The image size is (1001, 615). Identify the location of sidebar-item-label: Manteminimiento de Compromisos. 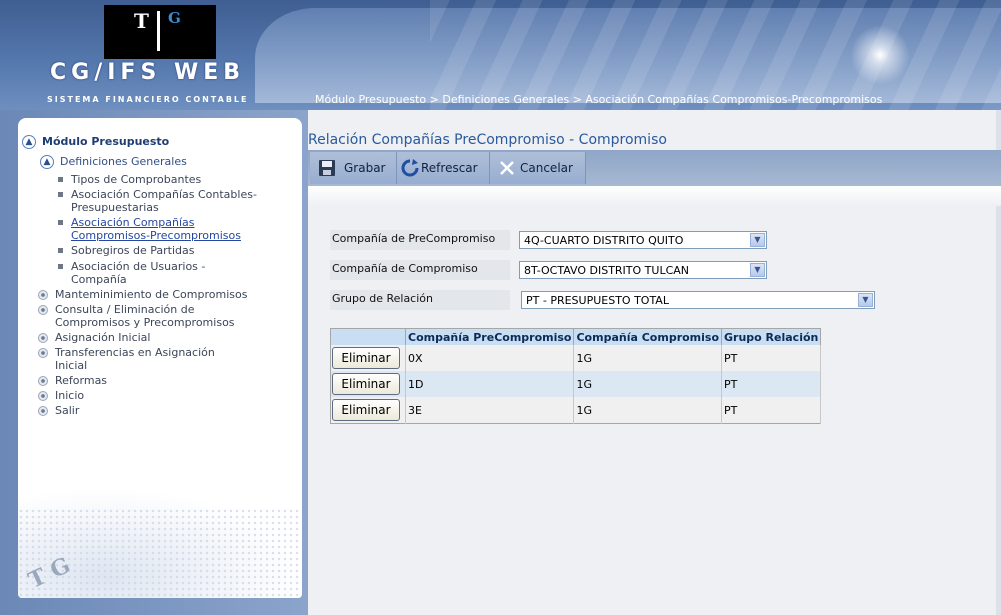
(151, 294).